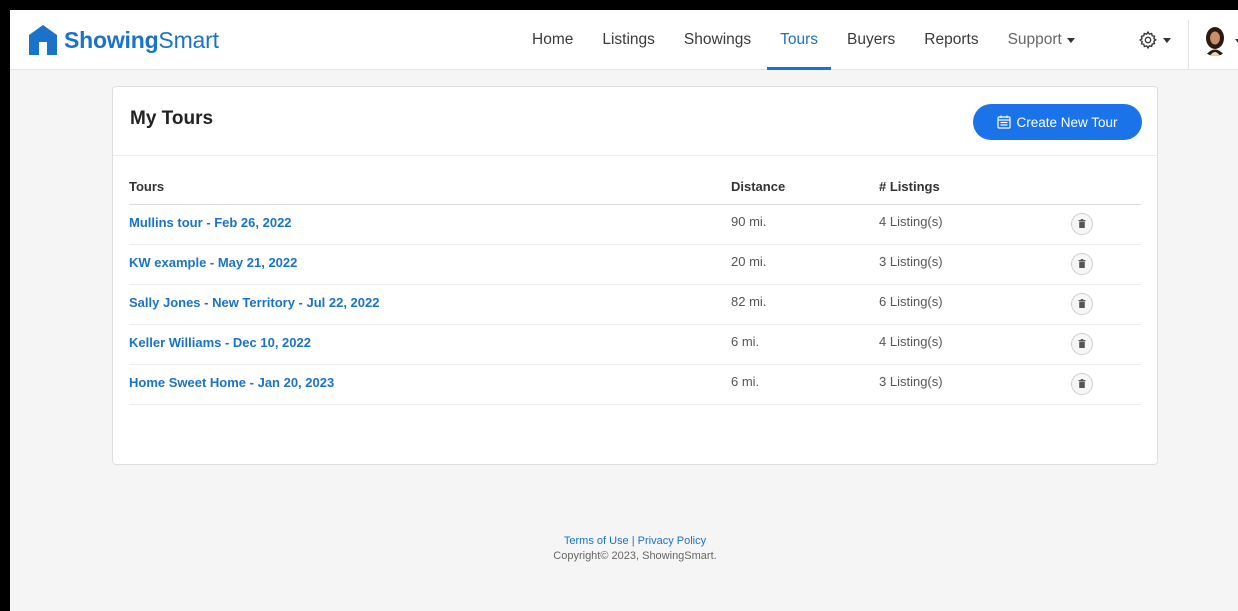 The image size is (1238, 611). I want to click on tour-name-link: Mullins tour - Feb 26, 2022, so click(210, 222).